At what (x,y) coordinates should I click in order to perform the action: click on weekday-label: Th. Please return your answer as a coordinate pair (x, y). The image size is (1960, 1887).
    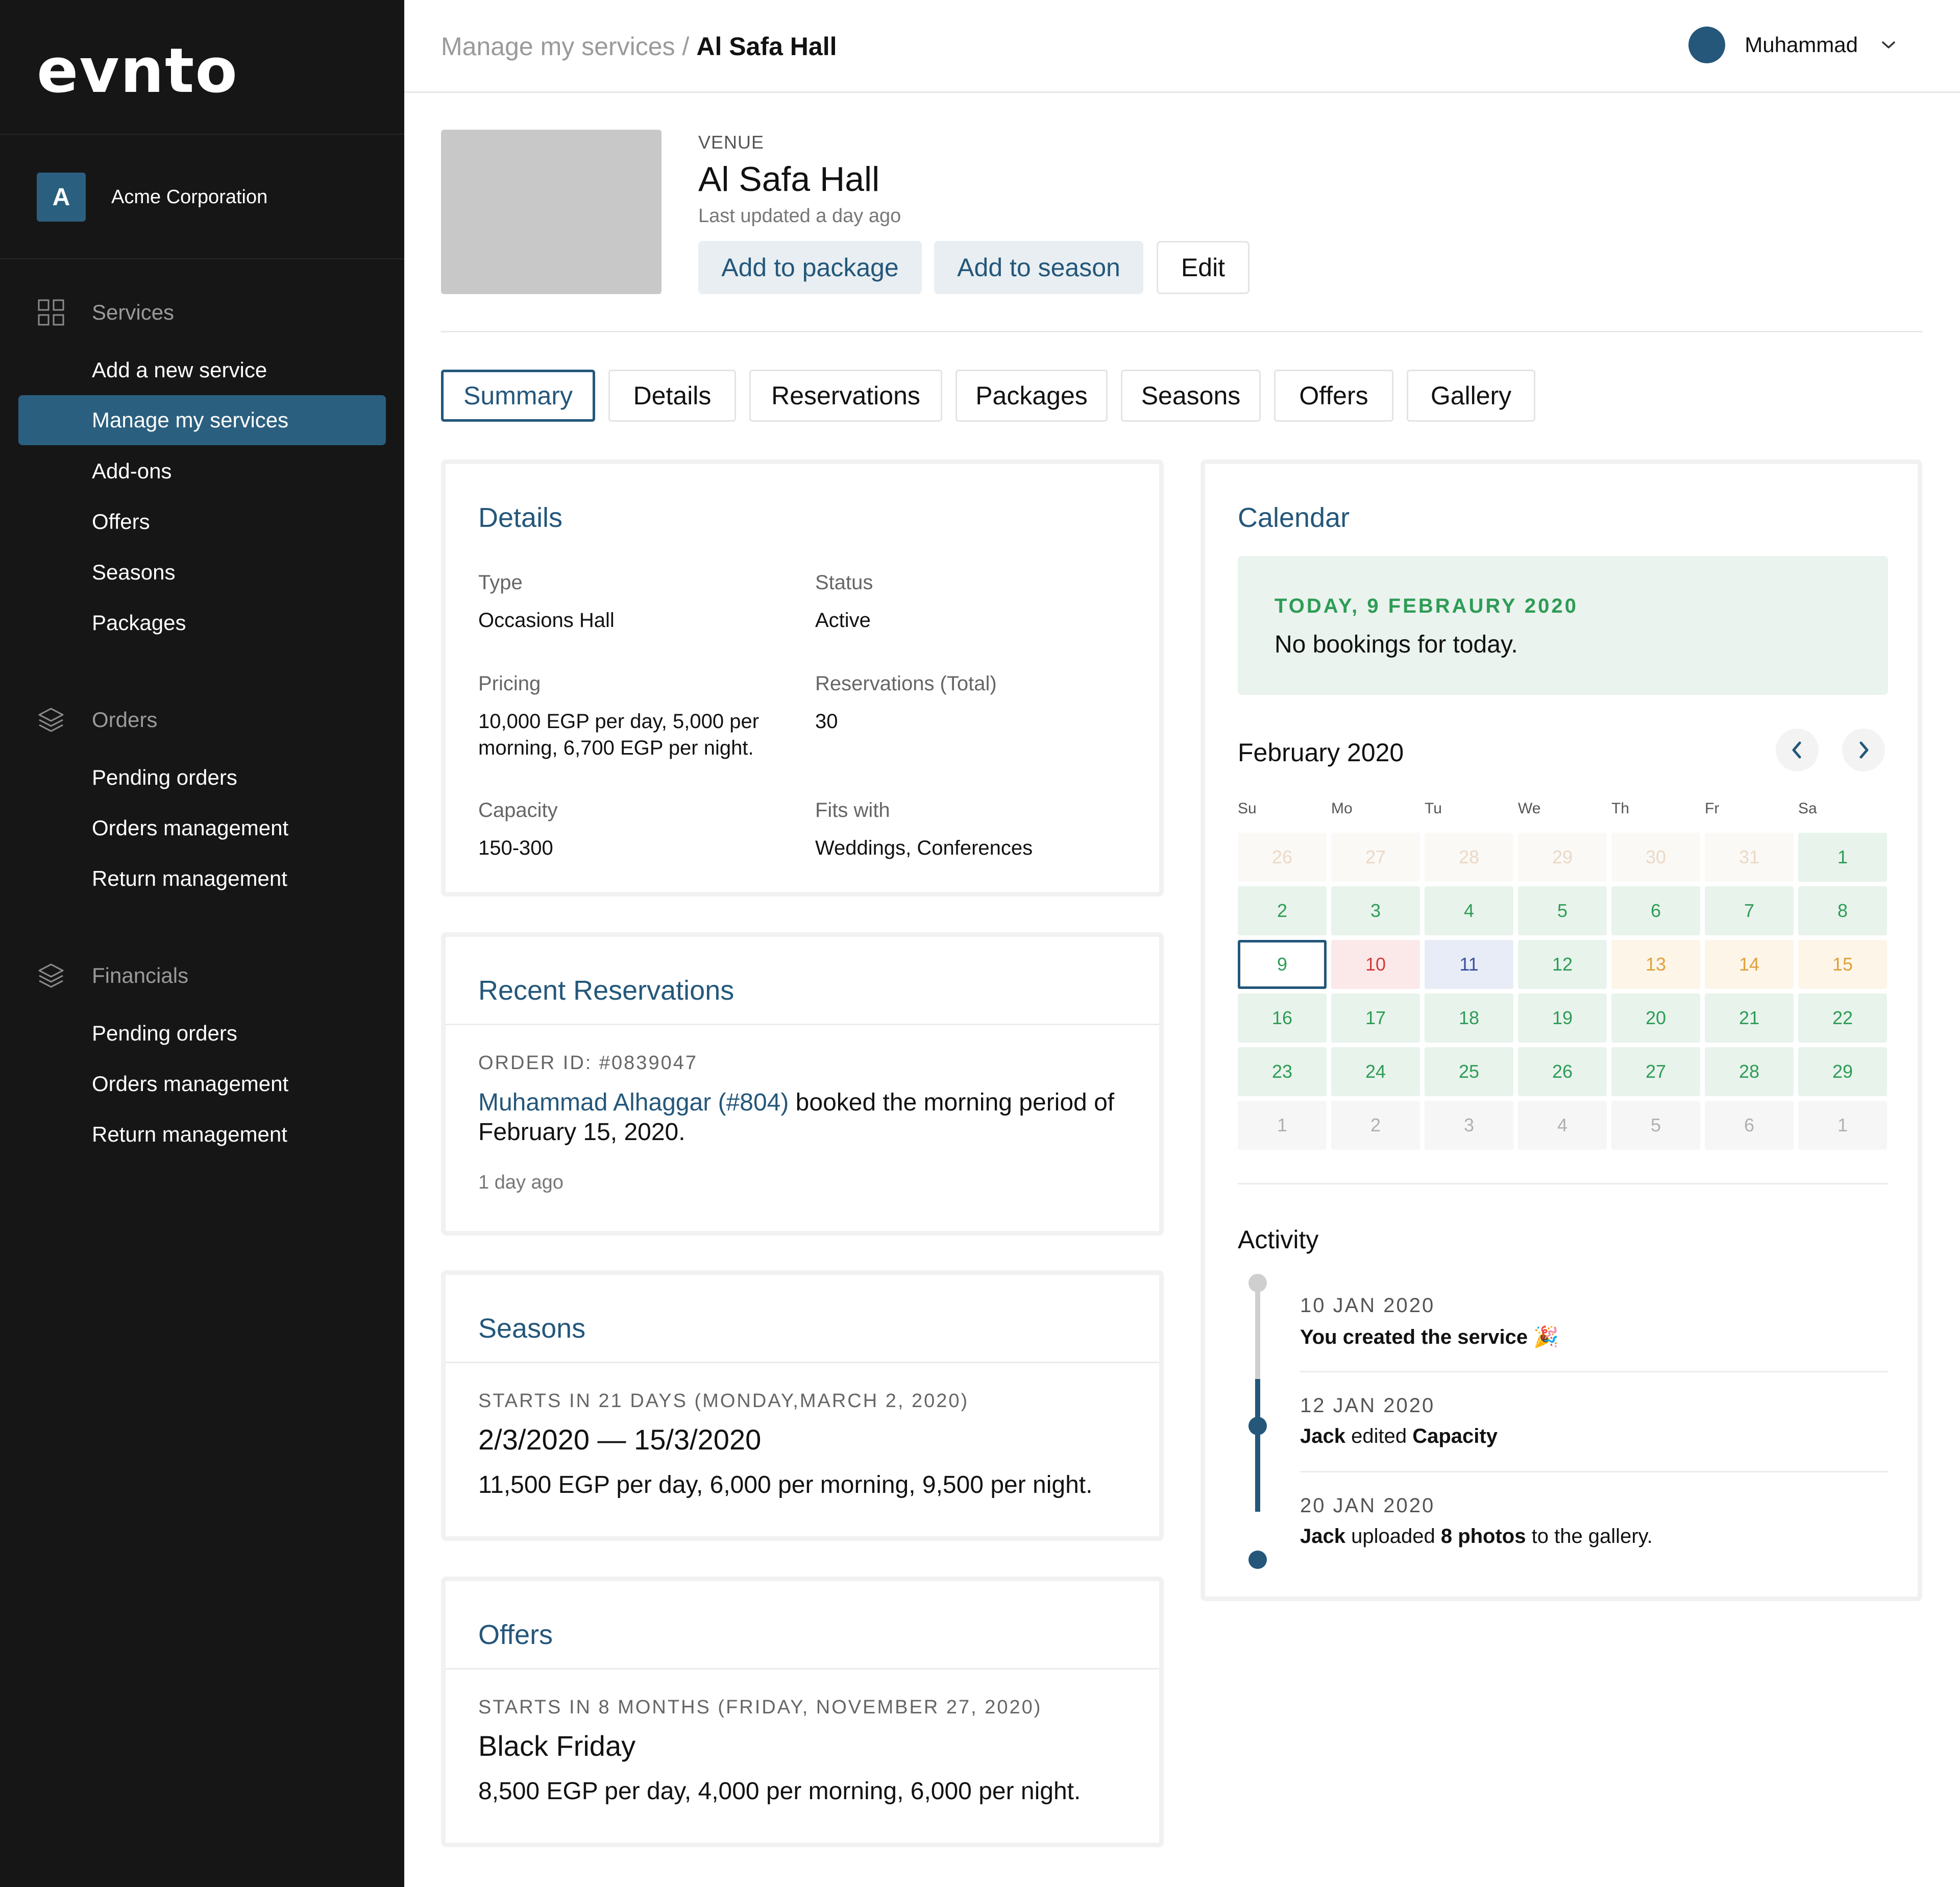
    Looking at the image, I should click on (1620, 808).